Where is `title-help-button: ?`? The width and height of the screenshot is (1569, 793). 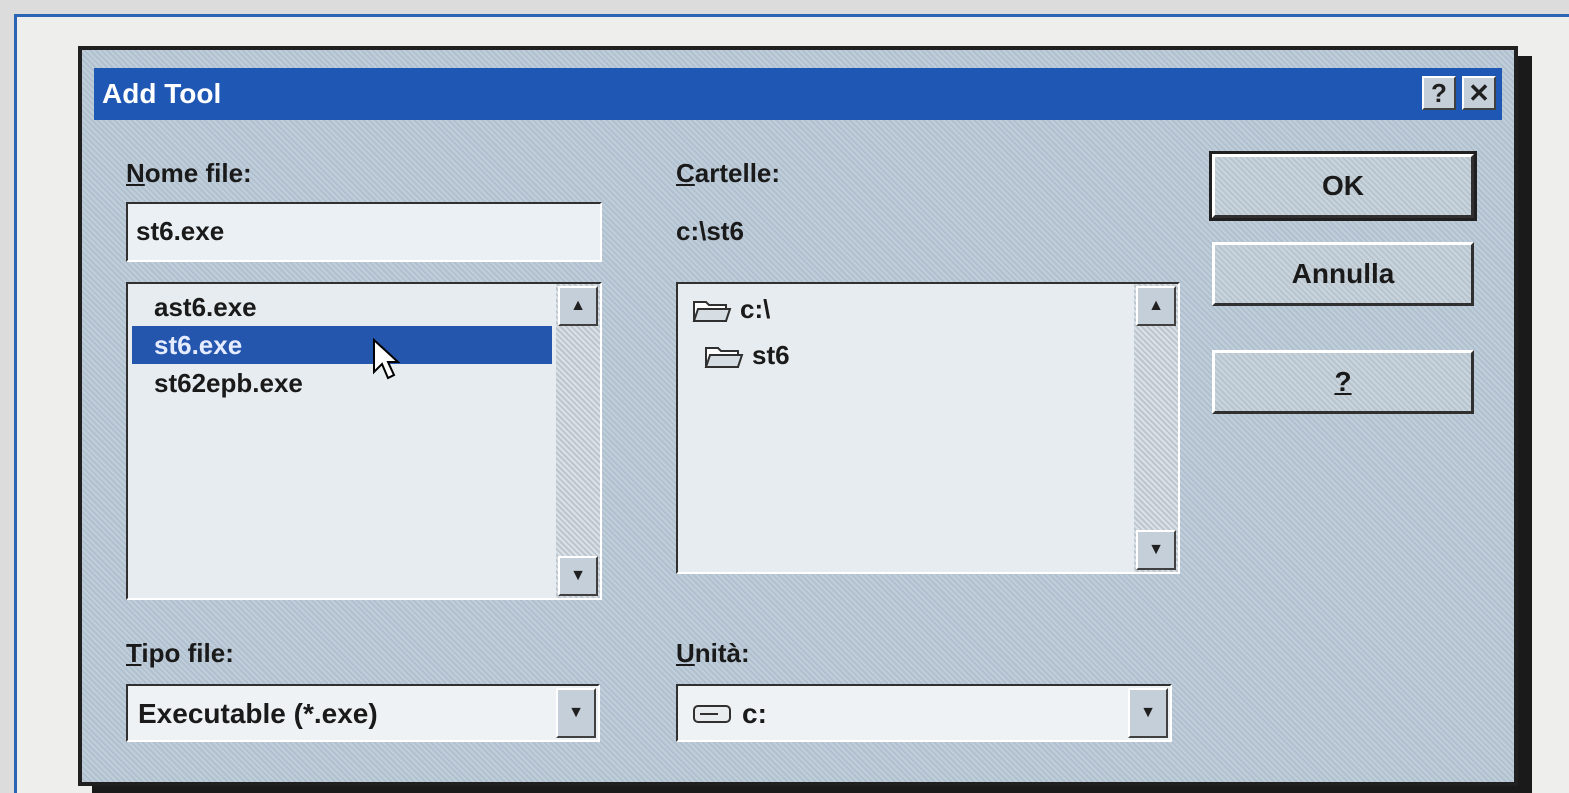 title-help-button: ? is located at coordinates (1439, 93).